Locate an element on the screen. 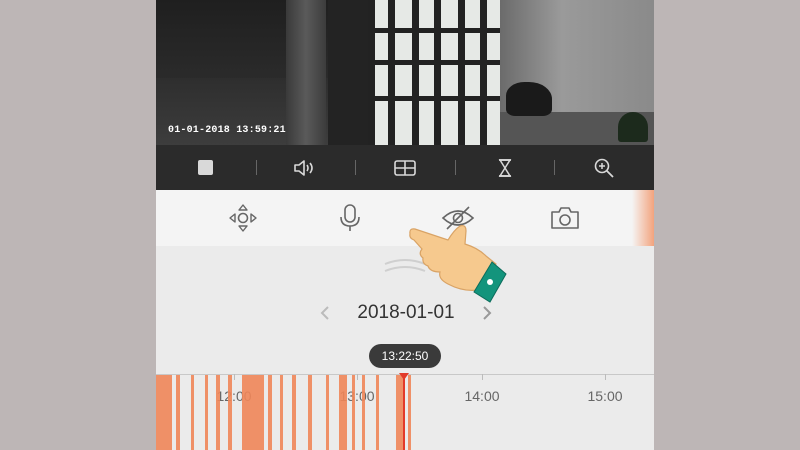 The height and width of the screenshot is (450, 800). speaker-icon is located at coordinates (304, 167).